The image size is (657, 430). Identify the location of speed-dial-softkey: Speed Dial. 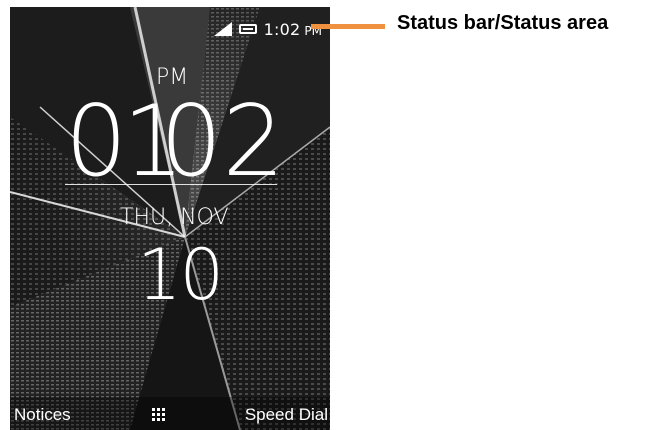
(286, 415).